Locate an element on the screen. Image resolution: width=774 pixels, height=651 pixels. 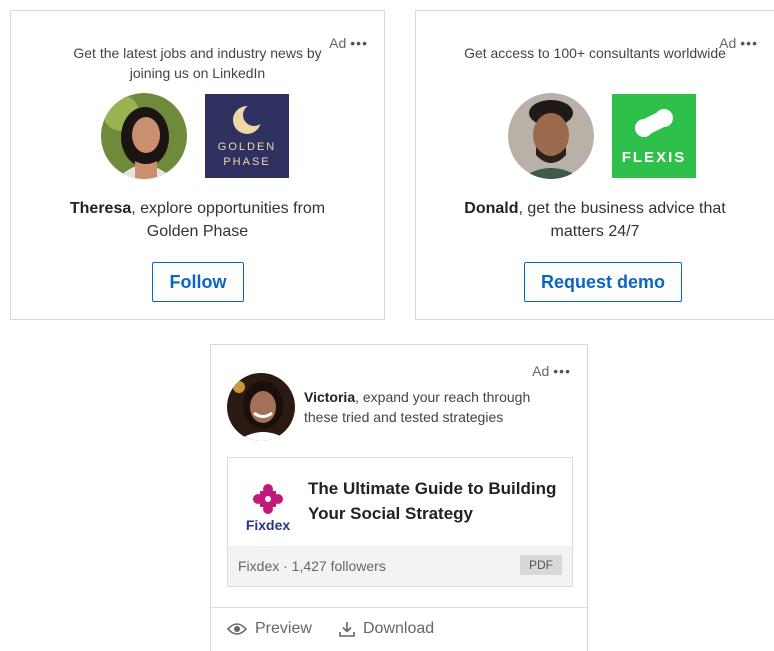
message-text: , expand your reach through is located at coordinates (443, 397).